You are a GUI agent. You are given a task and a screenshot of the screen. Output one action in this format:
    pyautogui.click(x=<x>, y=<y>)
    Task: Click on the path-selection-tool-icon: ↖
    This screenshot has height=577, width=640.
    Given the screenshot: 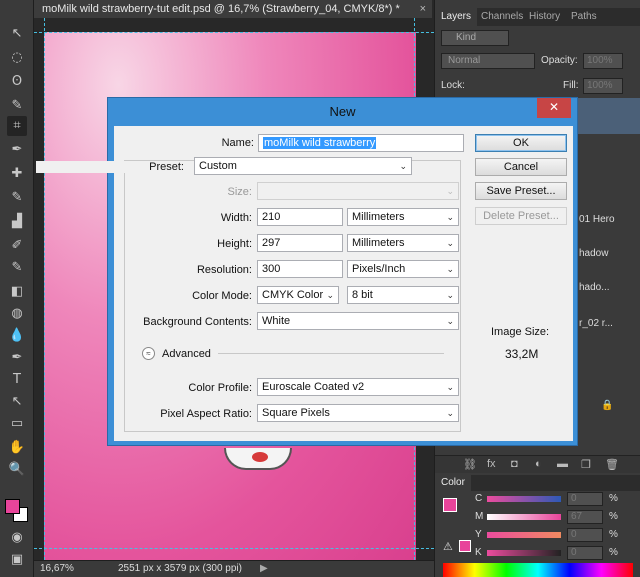 What is the action you would take?
    pyautogui.click(x=17, y=402)
    